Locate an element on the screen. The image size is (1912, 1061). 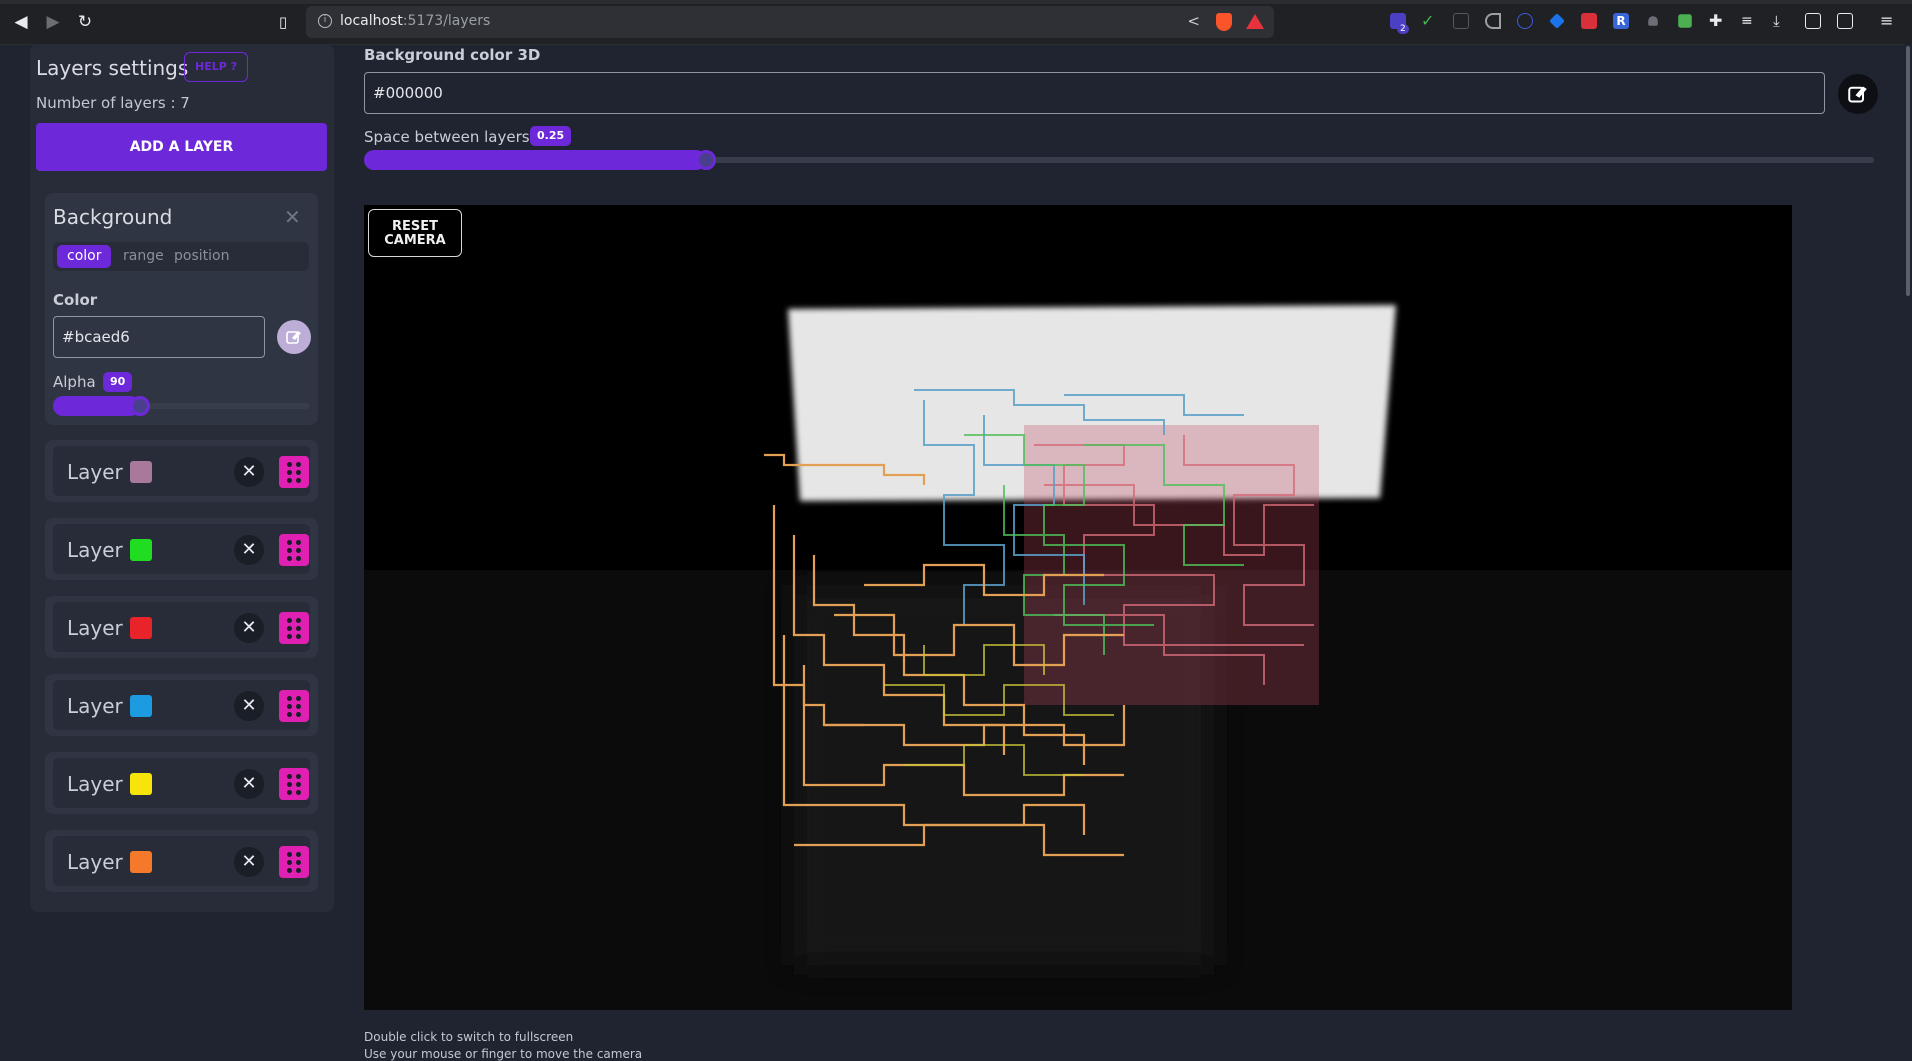
download-icon: ⤓ is located at coordinates (1781, 21).